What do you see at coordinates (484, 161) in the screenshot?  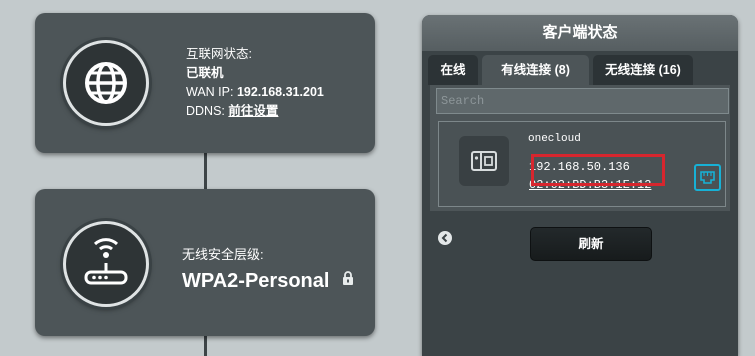 I see `device-icon` at bounding box center [484, 161].